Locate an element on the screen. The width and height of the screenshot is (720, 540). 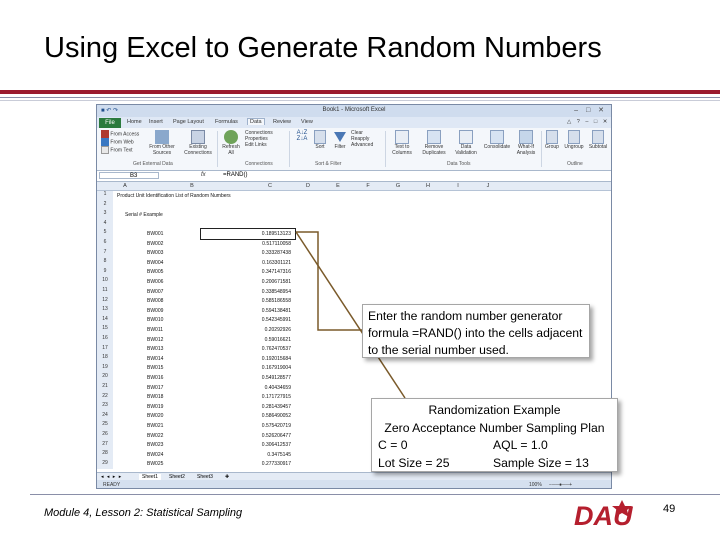
page-number: 49 is located at coordinates (669, 509).